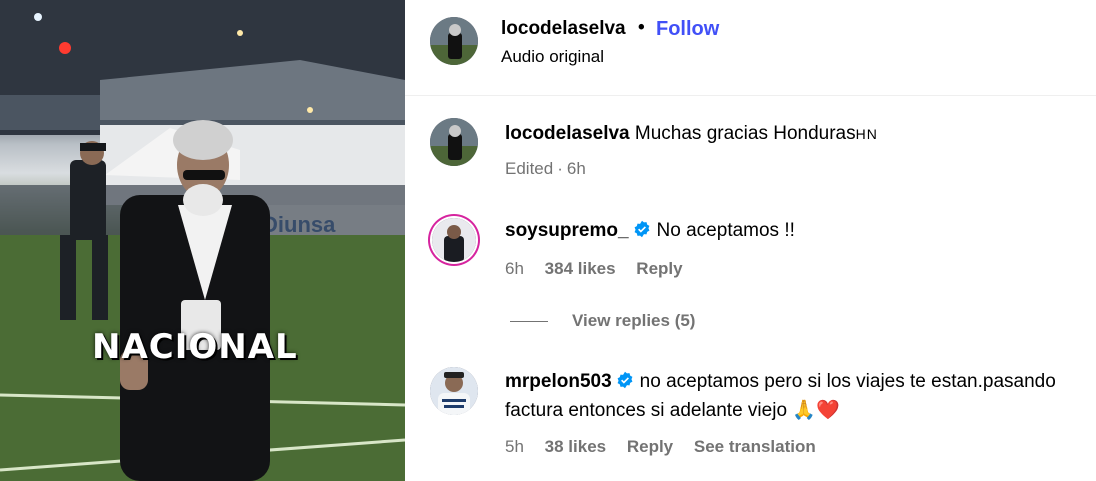  Describe the element at coordinates (755, 446) in the screenshot. I see `see-translation-button: See translation` at that location.